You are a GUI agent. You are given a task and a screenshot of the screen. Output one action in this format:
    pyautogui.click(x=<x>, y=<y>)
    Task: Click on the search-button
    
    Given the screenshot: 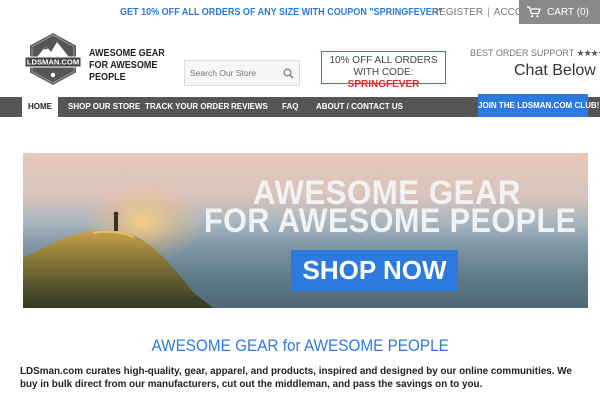 What is the action you would take?
    pyautogui.click(x=288, y=73)
    